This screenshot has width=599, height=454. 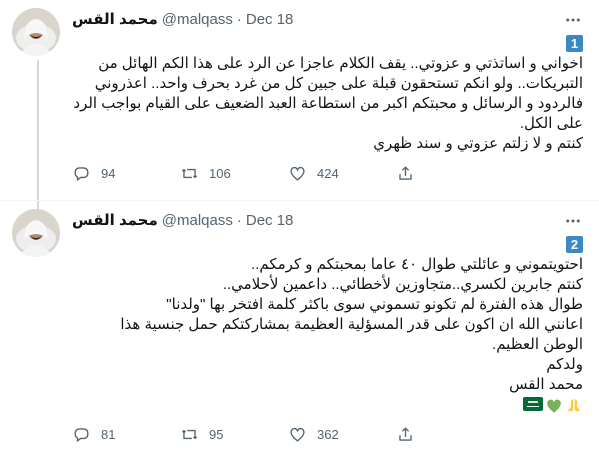 What do you see at coordinates (126, 434) in the screenshot?
I see `reply-button: 81` at bounding box center [126, 434].